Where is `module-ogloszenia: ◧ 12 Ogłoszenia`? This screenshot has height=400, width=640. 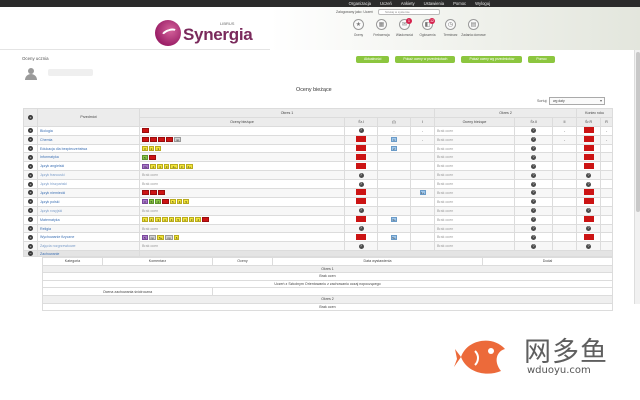
module-ogloszenia: ◧ 12 Ogłoszenia is located at coordinates (427, 27).